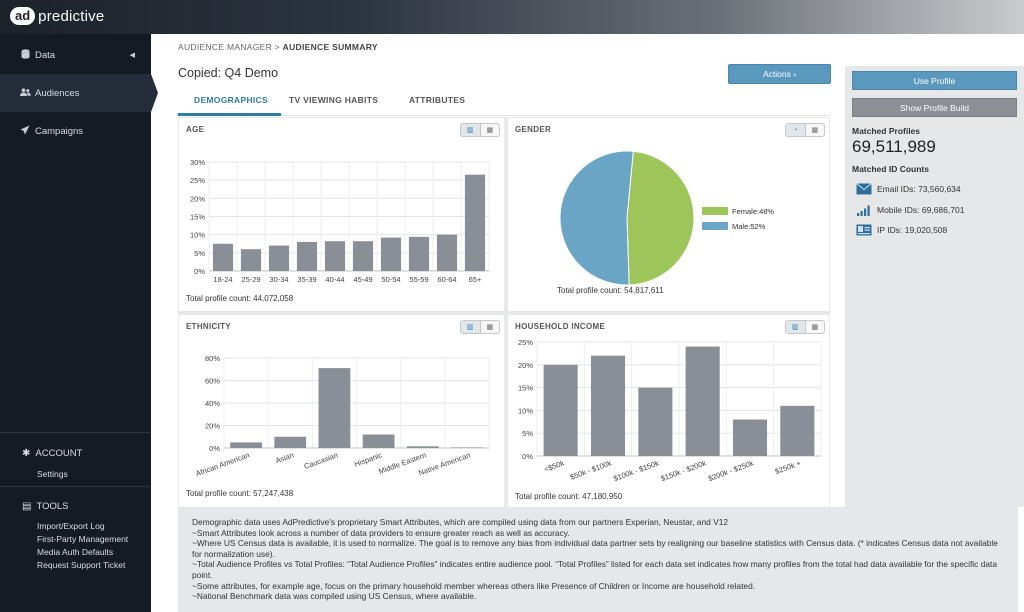 The width and height of the screenshot is (1024, 612). I want to click on sidebar-item-first-party: First-Party Management, so click(82, 539).